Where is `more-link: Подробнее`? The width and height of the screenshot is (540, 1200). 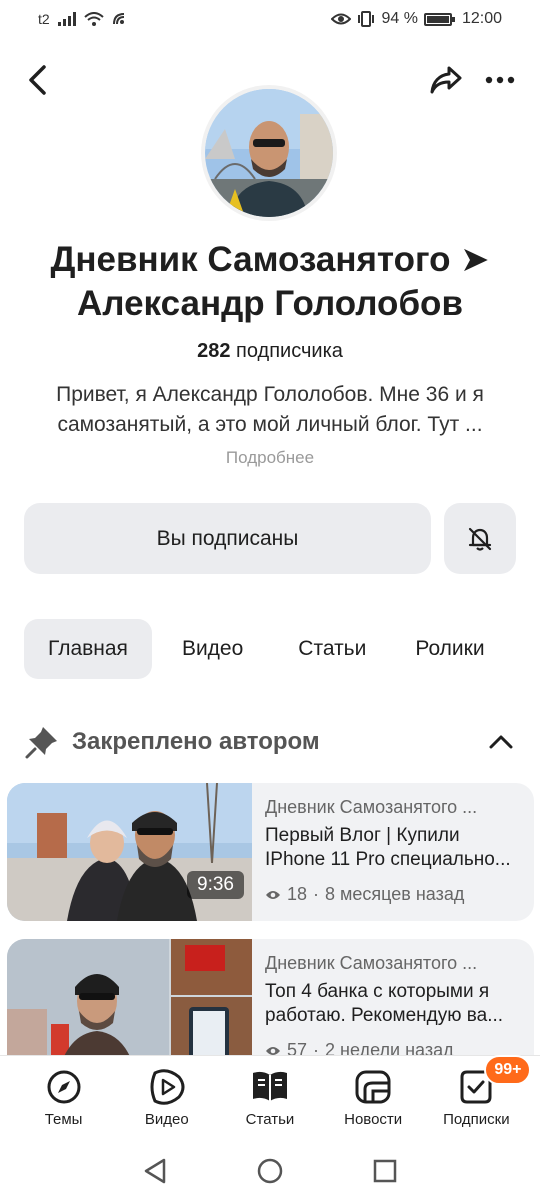
more-link: Подробнее is located at coordinates (270, 458).